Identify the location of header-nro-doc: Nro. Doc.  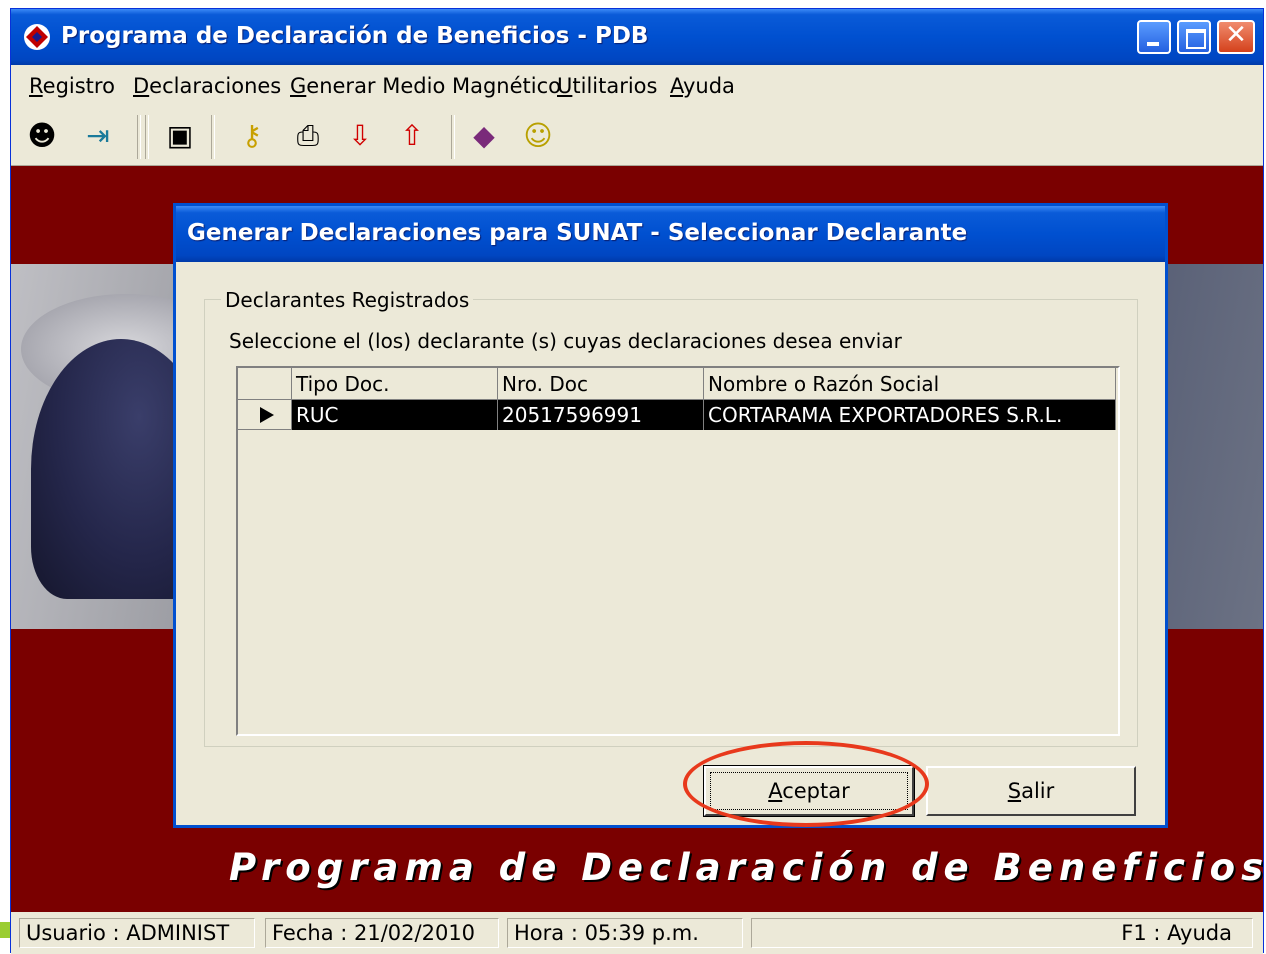
(601, 384).